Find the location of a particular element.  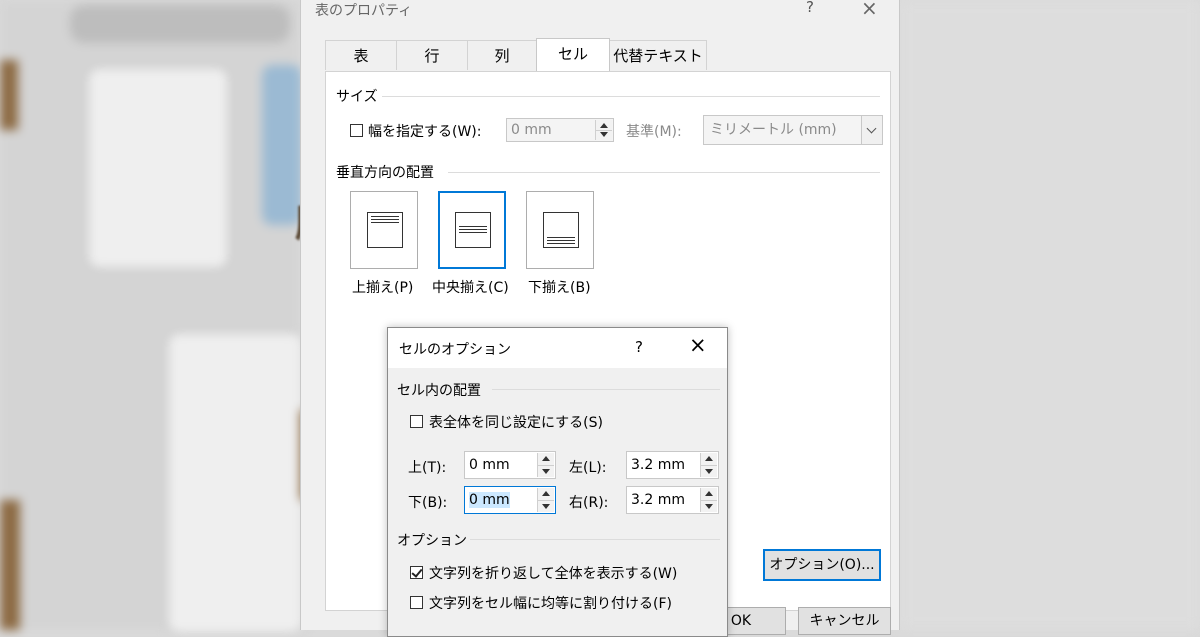

sub-dialog-title: セルのオプション is located at coordinates (455, 350).